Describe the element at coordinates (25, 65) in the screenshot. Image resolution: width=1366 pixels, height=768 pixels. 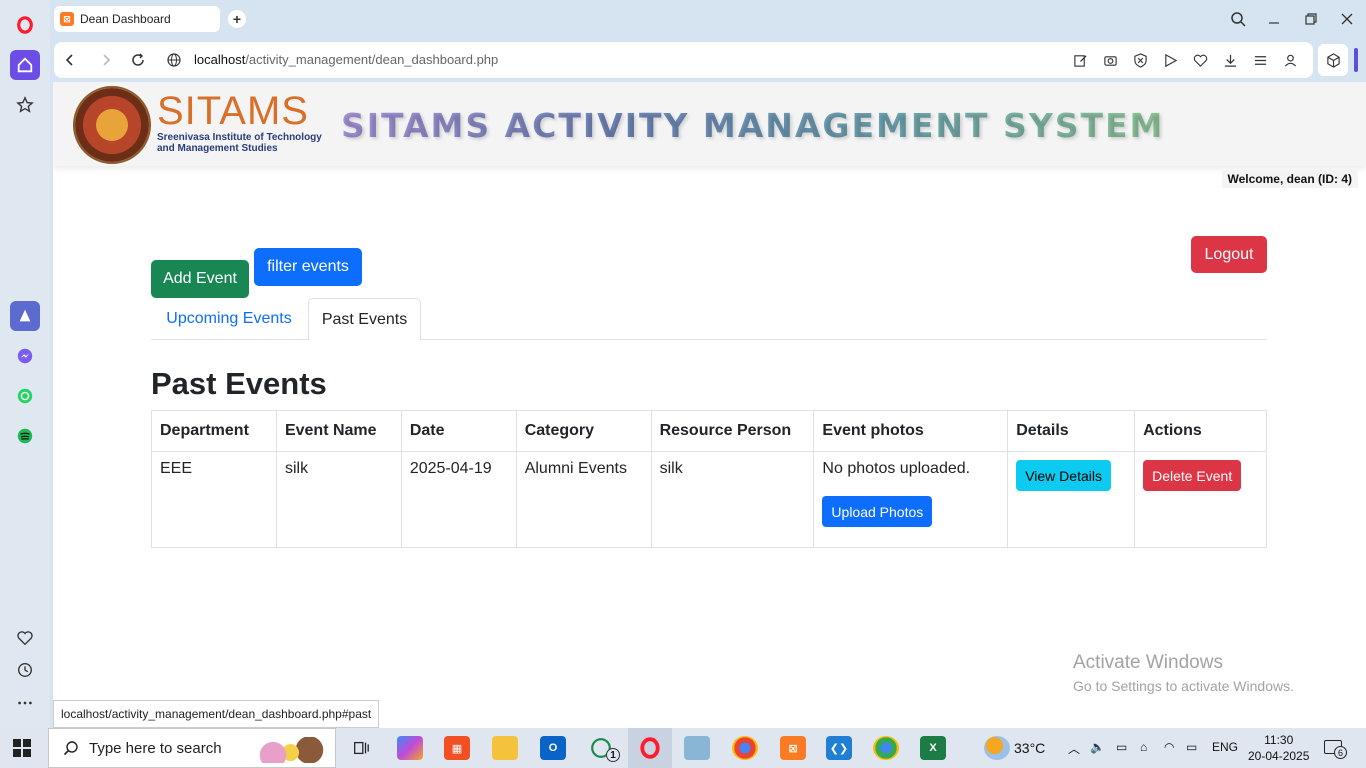
I see `home-icon` at that location.